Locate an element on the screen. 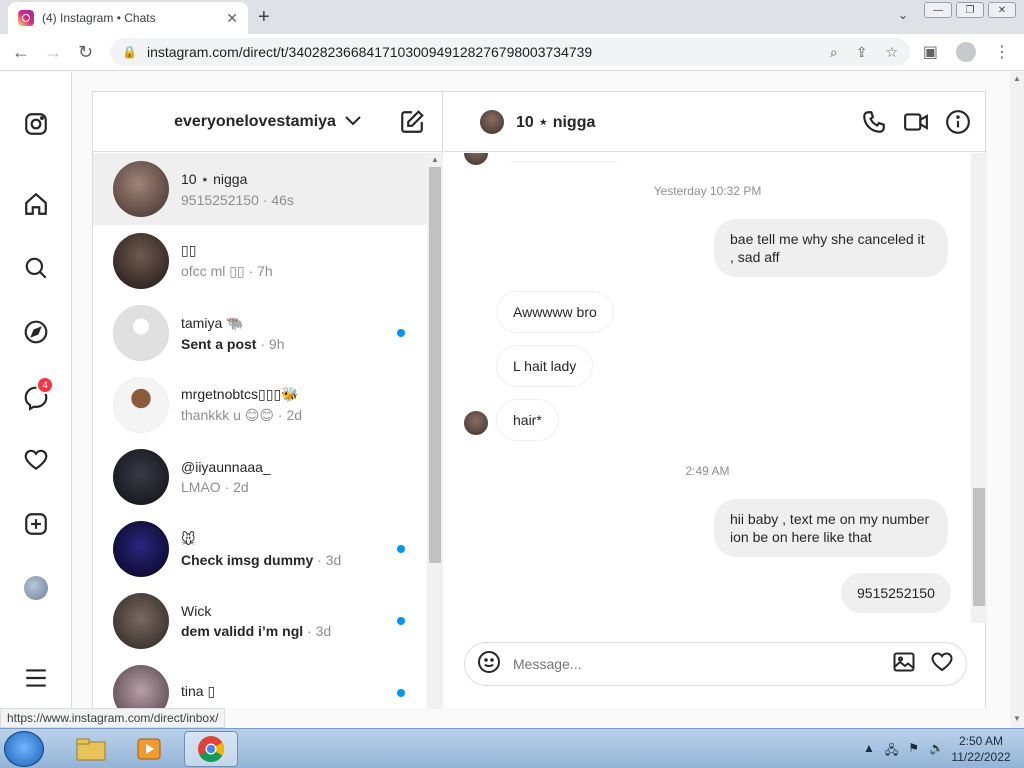  thread-name: mrgetnobtcs▯▯▯🐝 is located at coordinates (240, 394).